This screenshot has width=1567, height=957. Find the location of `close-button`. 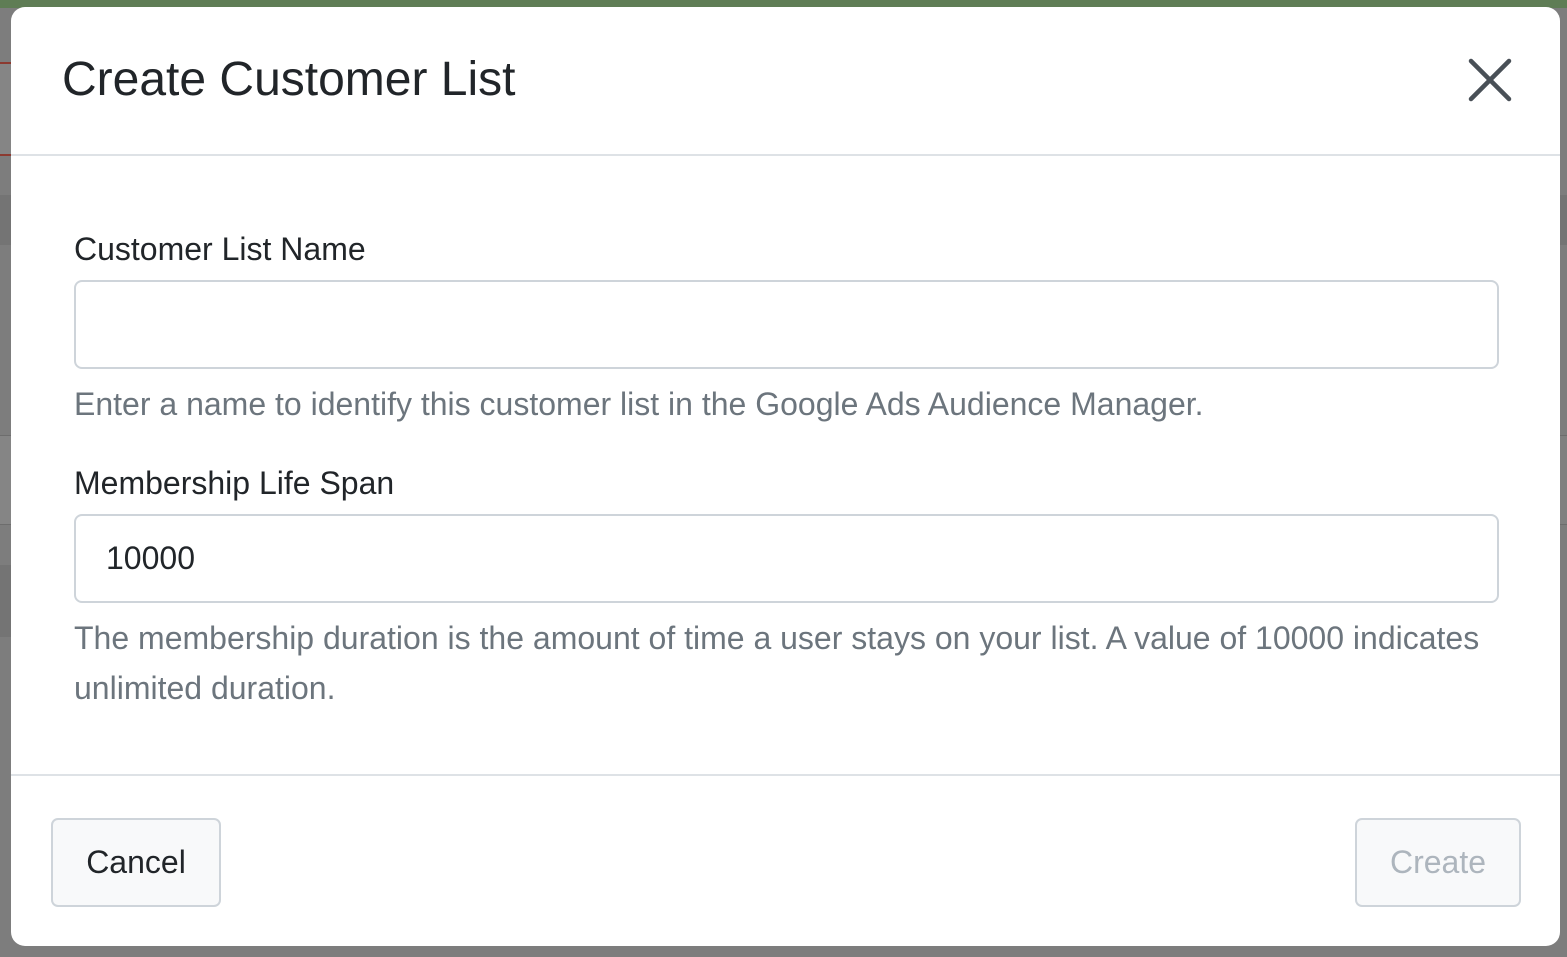

close-button is located at coordinates (1490, 80).